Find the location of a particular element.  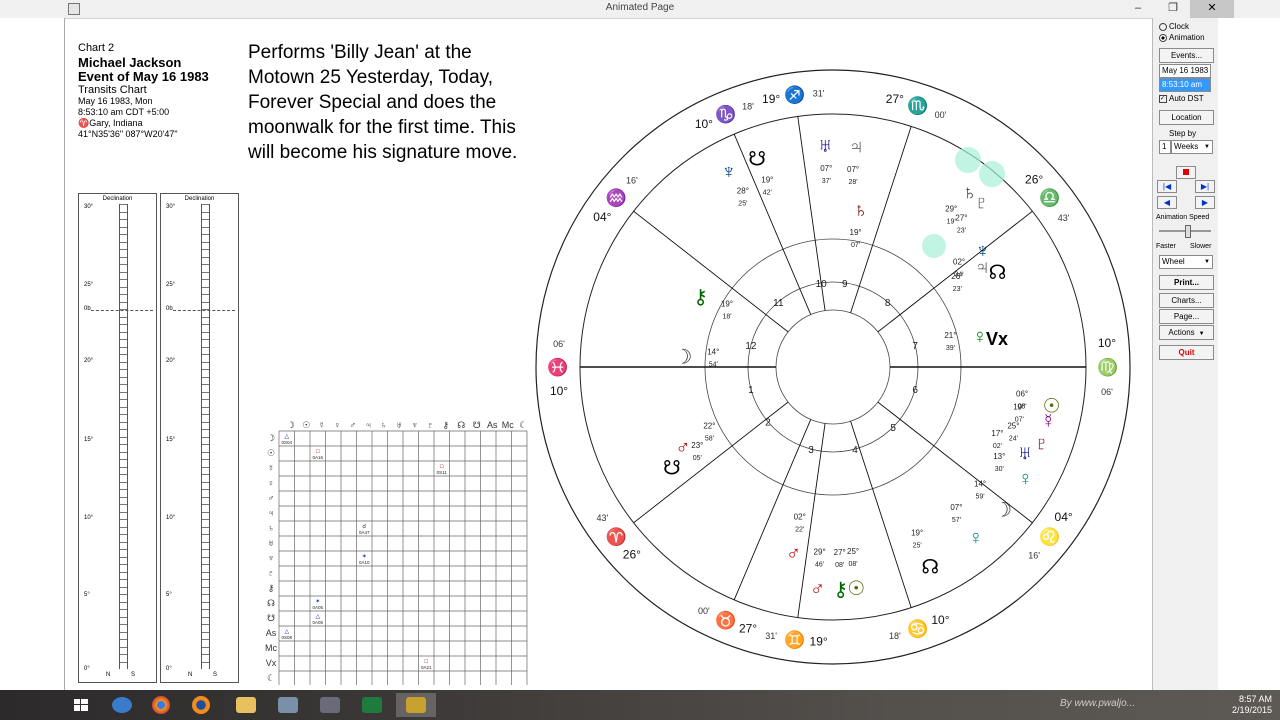

house-number: 12 is located at coordinates (751, 346).